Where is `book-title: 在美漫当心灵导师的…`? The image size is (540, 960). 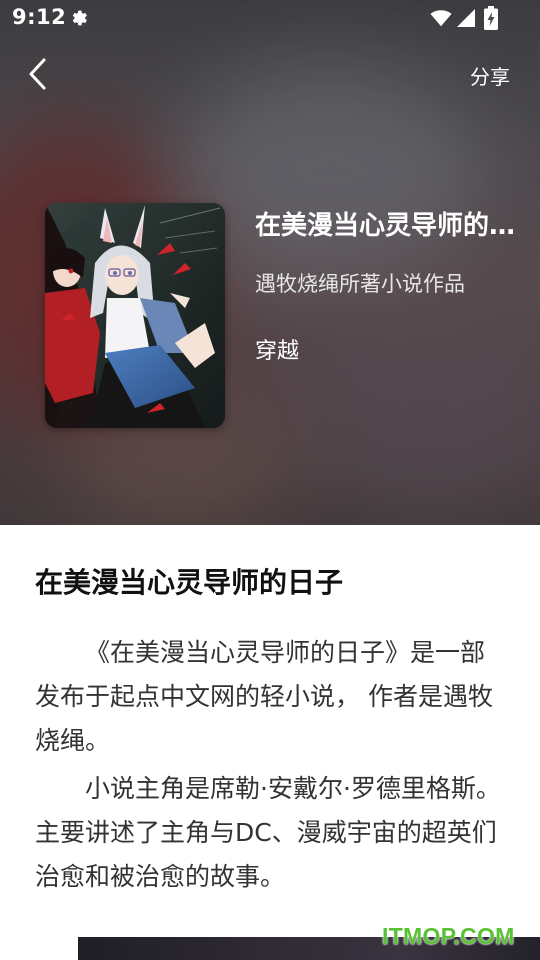 book-title: 在美漫当心灵导师的… is located at coordinates (385, 226).